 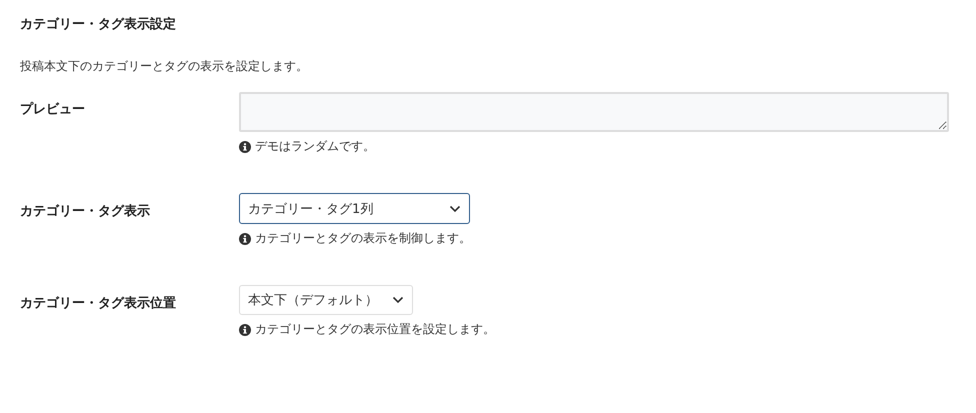 I want to click on setting-label: カテゴリー・タグ表示位置, so click(x=98, y=304).